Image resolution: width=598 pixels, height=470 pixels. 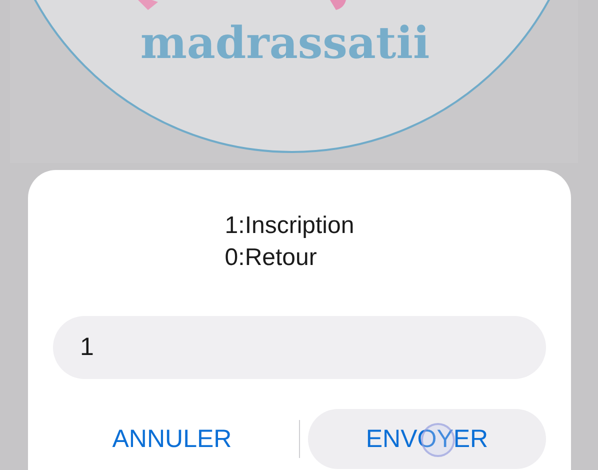 I want to click on input-field: 1, so click(x=299, y=347).